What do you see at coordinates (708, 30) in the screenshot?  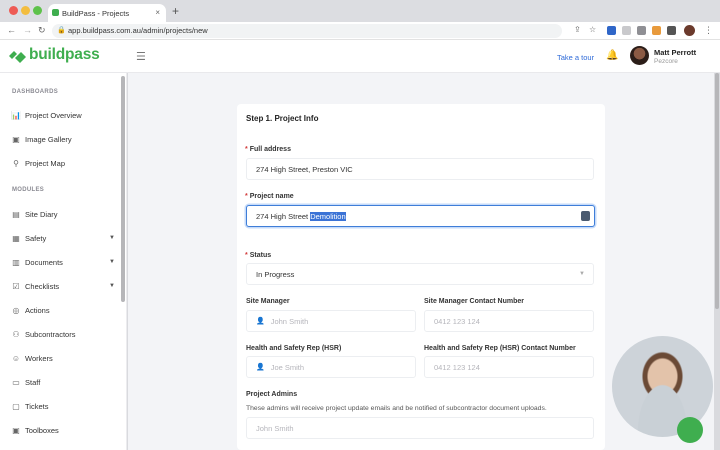 I see `browser-menu-icon: ⋮` at bounding box center [708, 30].